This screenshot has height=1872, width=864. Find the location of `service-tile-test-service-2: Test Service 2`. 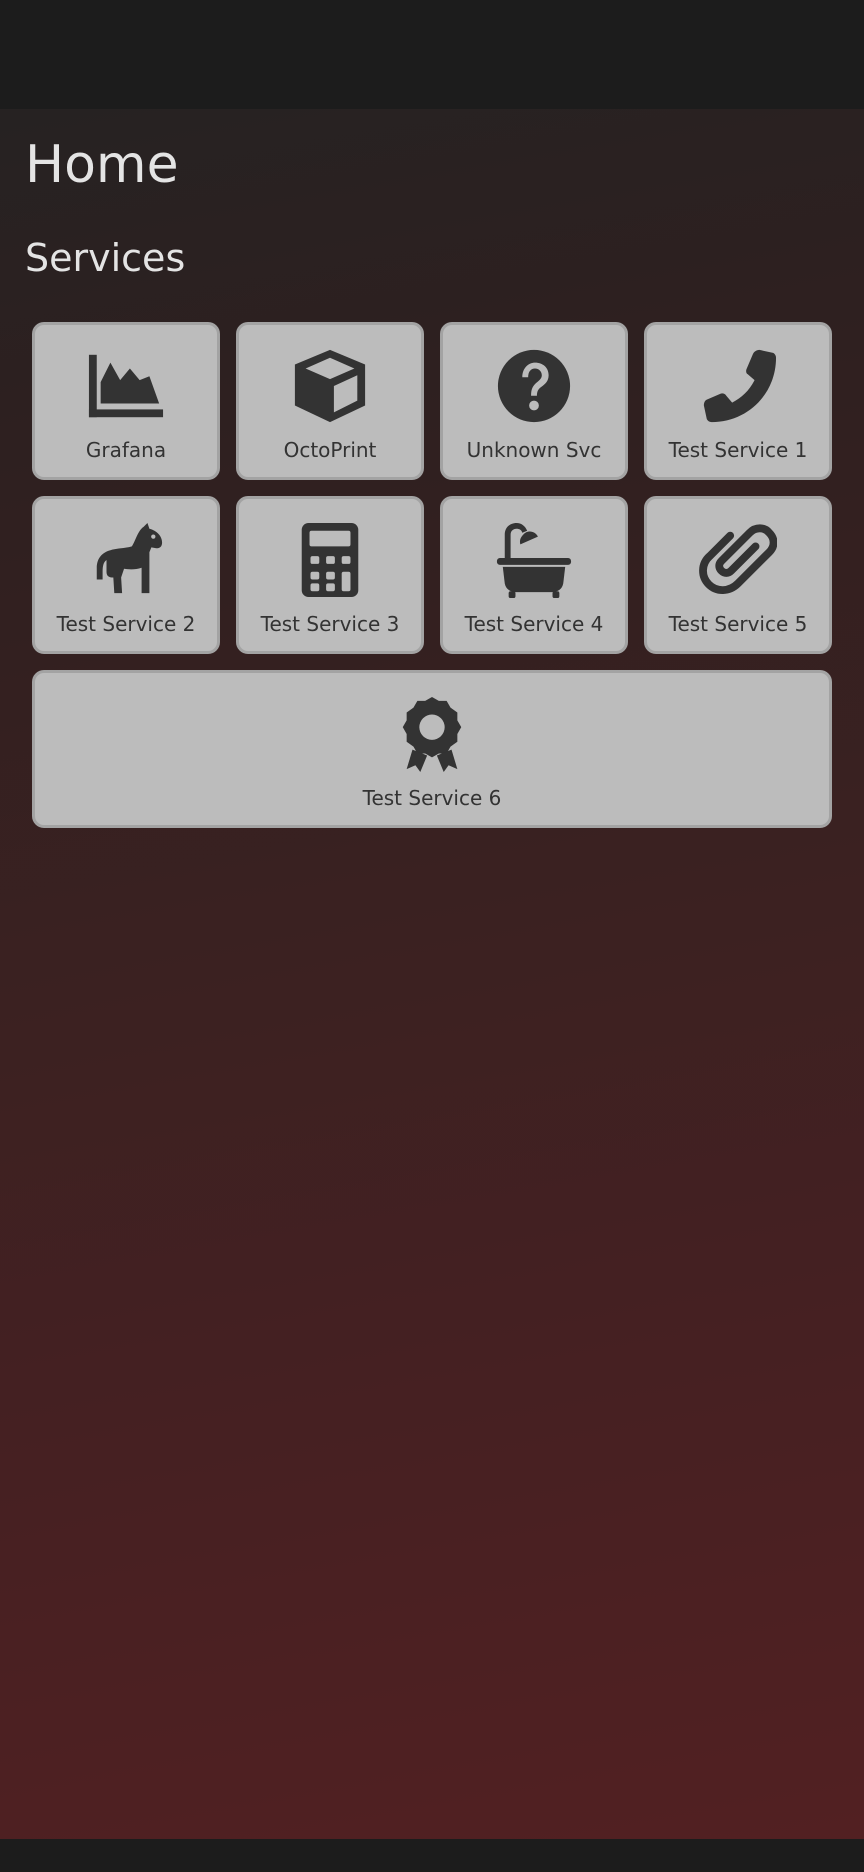

service-tile-test-service-2: Test Service 2 is located at coordinates (126, 575).